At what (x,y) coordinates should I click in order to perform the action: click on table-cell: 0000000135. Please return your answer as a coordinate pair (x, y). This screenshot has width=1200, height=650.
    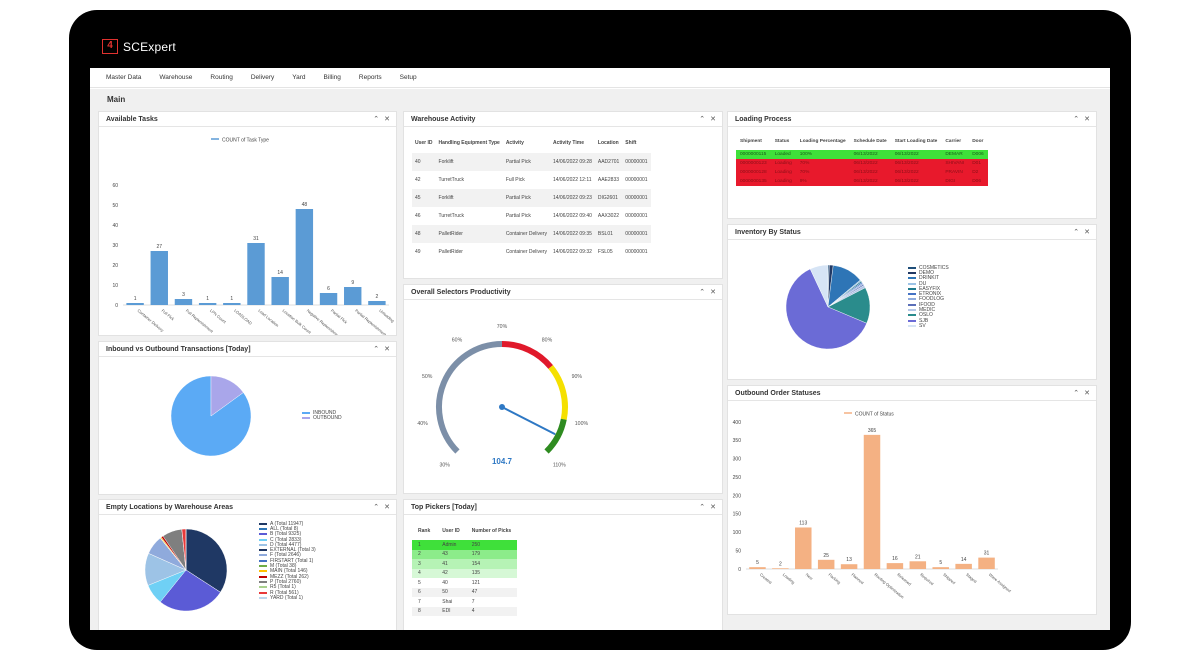
    Looking at the image, I should click on (753, 181).